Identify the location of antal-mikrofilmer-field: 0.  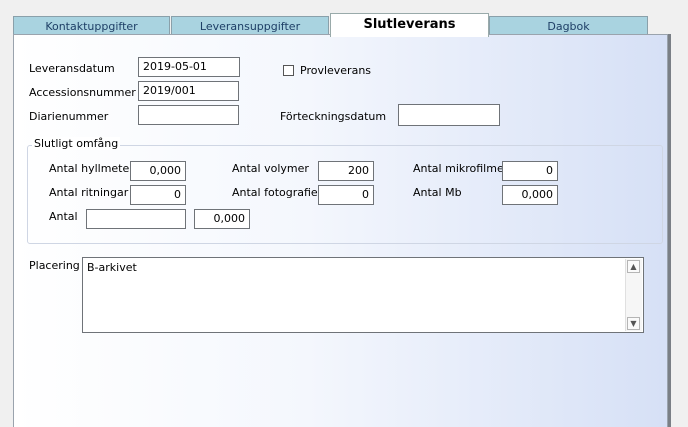
(530, 171).